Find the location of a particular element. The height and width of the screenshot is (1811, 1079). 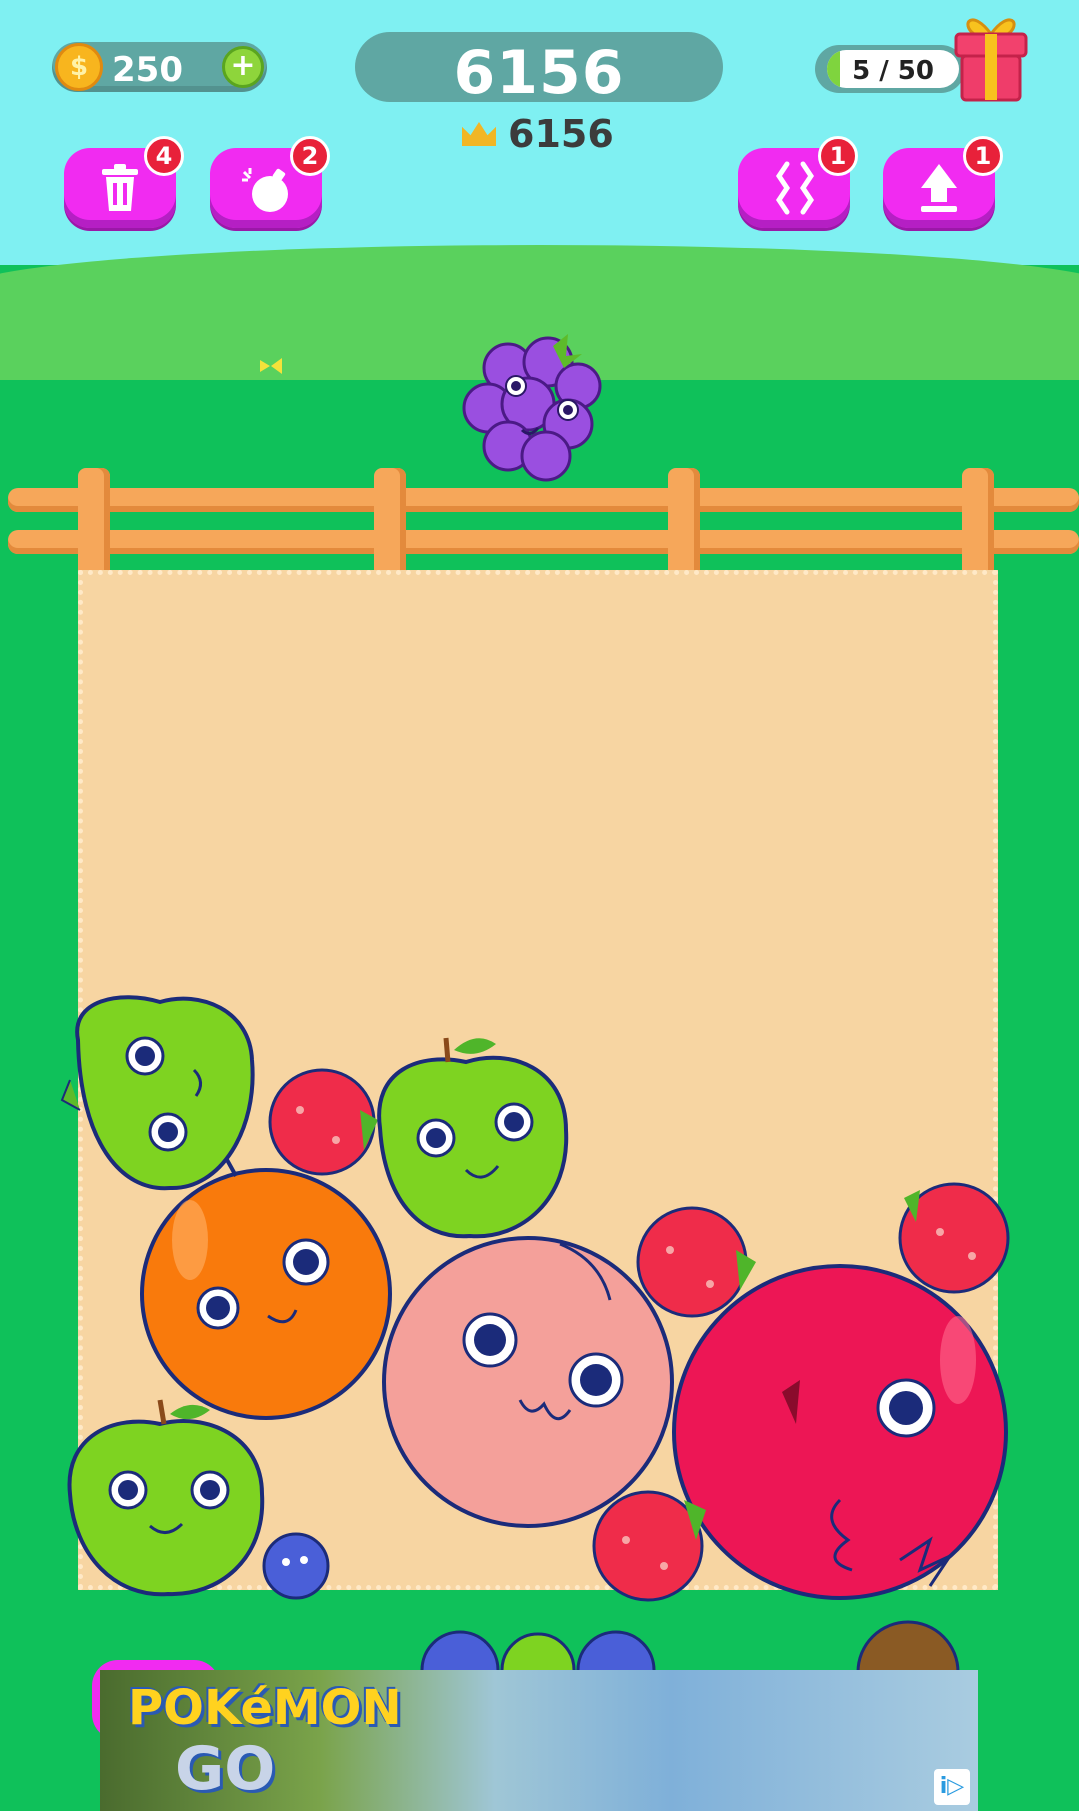

ad-info-icon: i▷ is located at coordinates (952, 1787).